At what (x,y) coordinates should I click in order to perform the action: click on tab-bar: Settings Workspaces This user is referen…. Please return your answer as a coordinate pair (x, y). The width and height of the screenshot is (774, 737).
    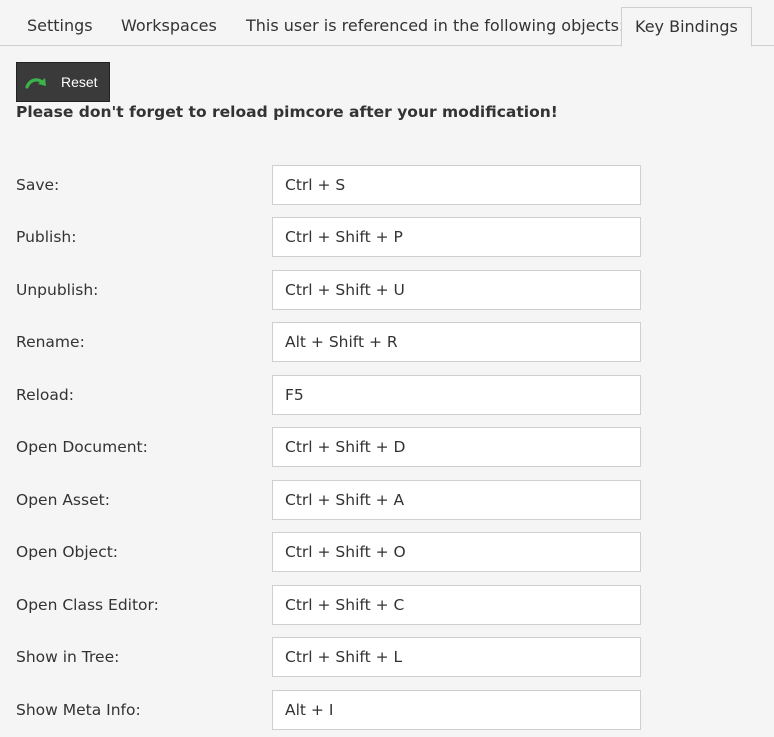
    Looking at the image, I should click on (387, 23).